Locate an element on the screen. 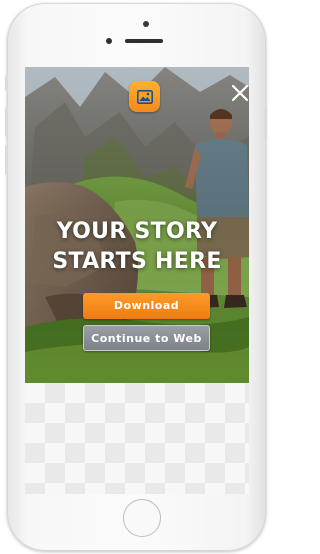 This screenshot has height=554, width=320. close-icon is located at coordinates (239, 93).